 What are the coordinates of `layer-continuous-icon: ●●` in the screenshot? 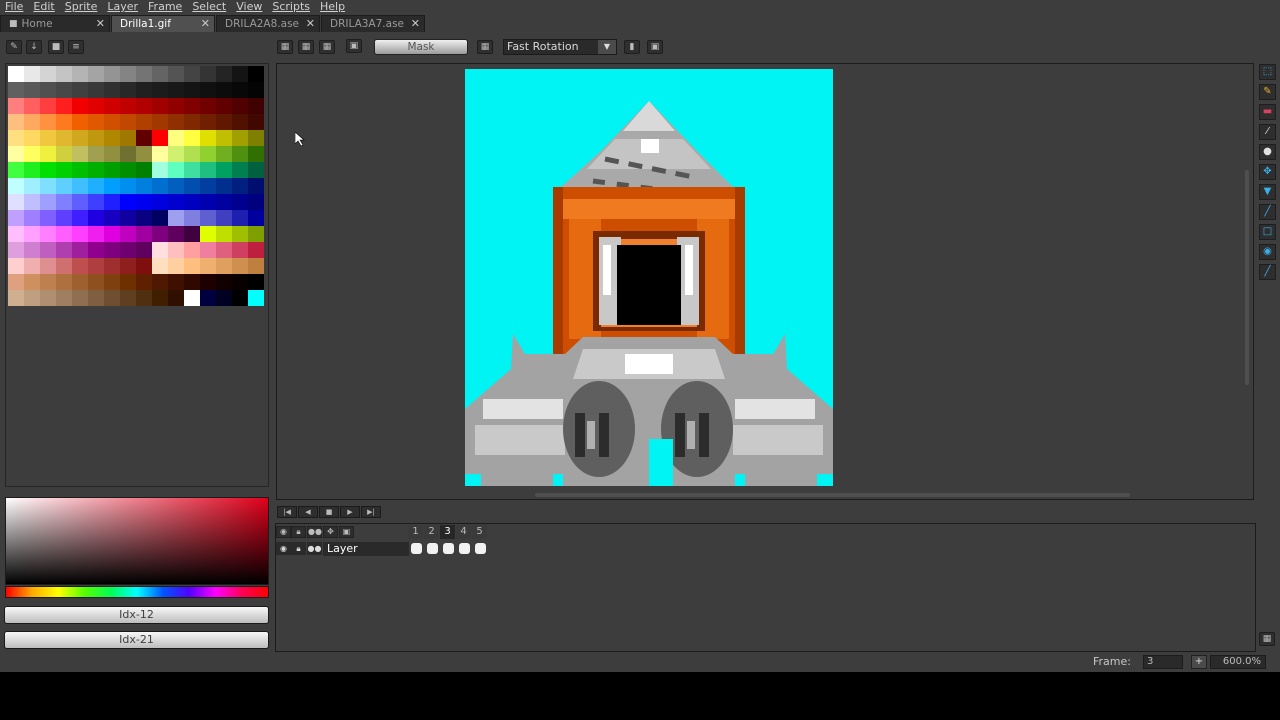 It's located at (314, 548).